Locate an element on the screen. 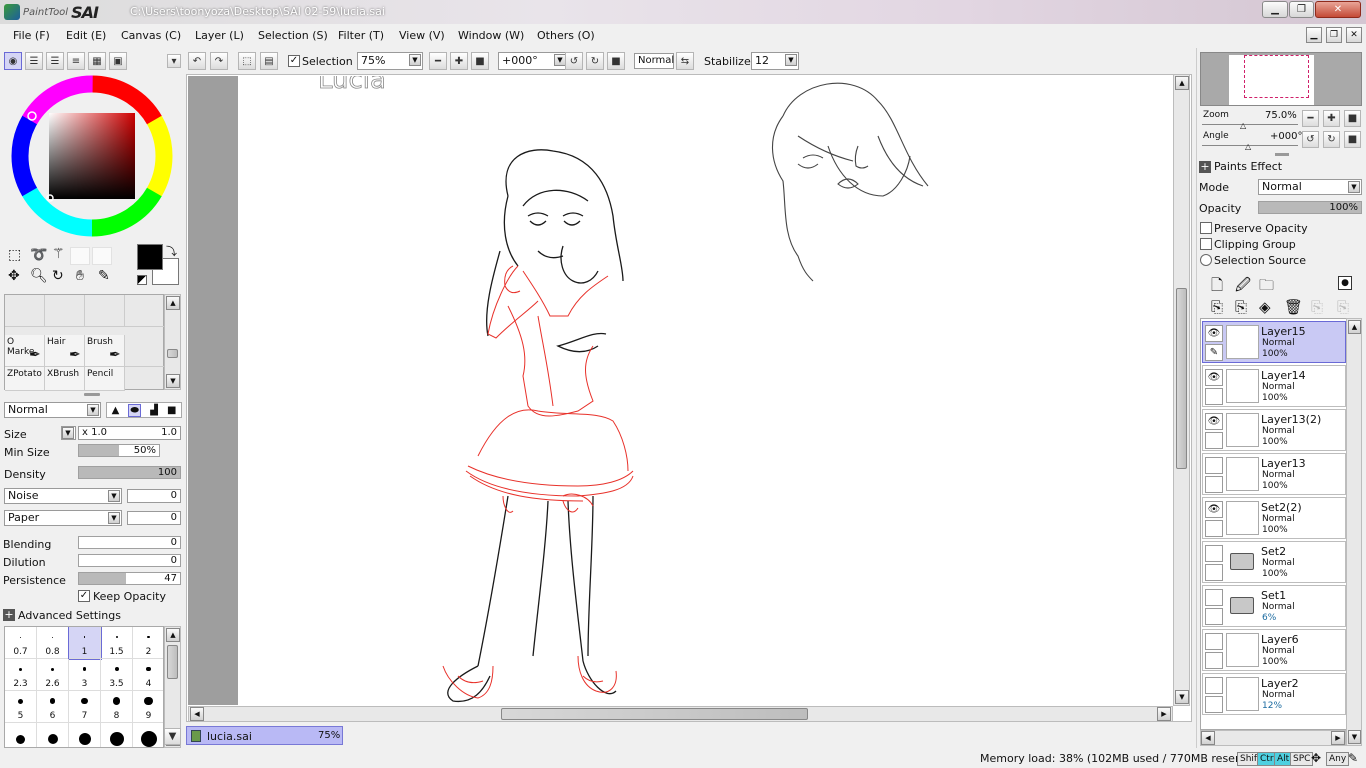  resize-grip-icon: ✎ is located at coordinates (1353, 758).